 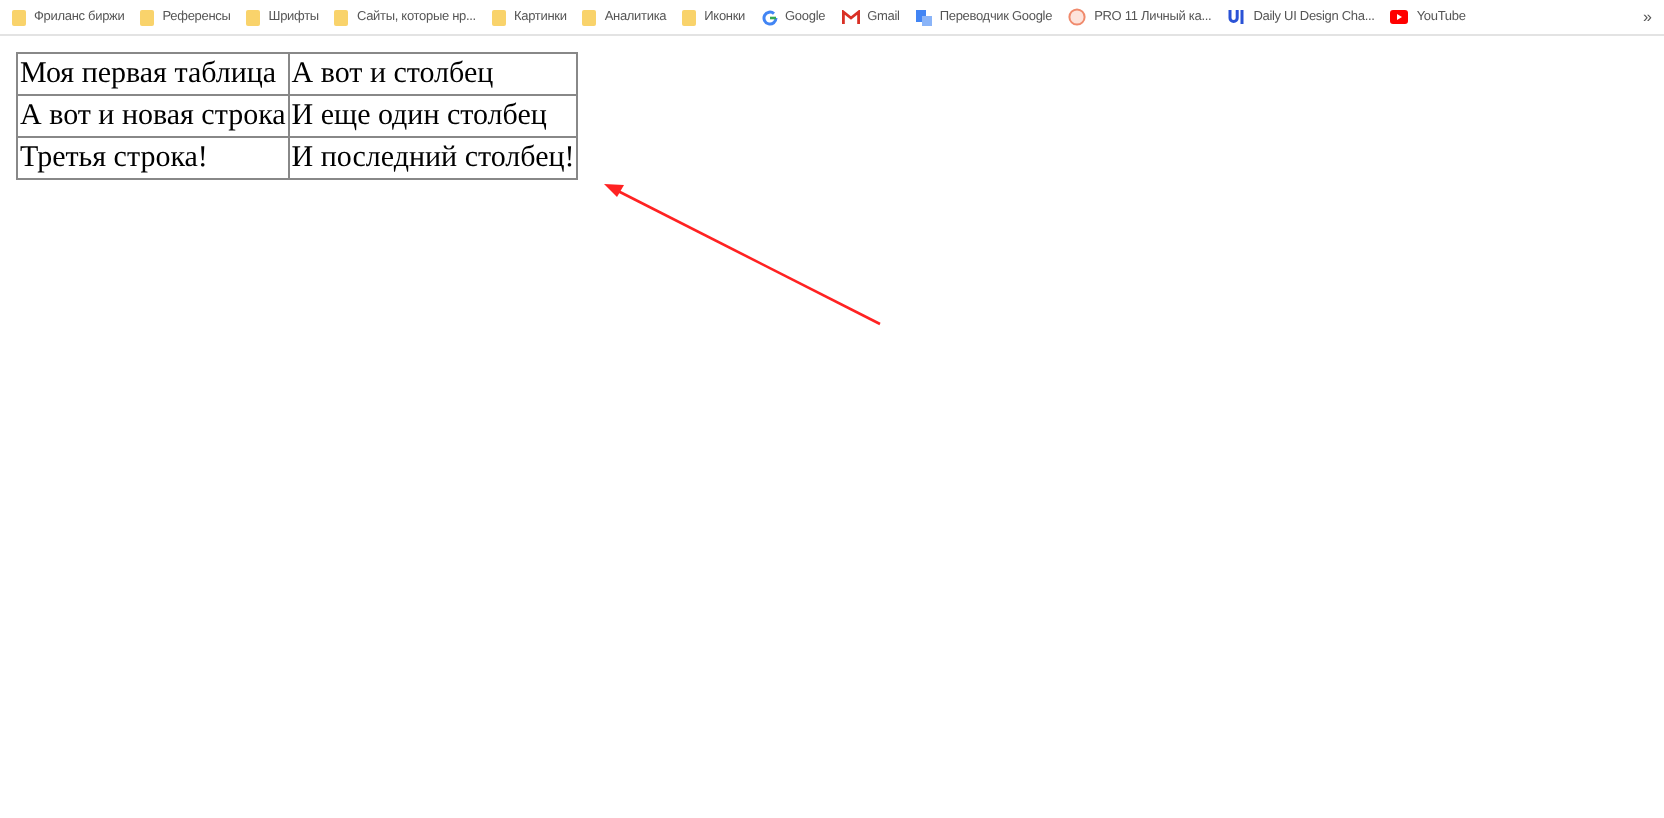 What do you see at coordinates (433, 116) in the screenshot?
I see `table-cell: И еще один столбец` at bounding box center [433, 116].